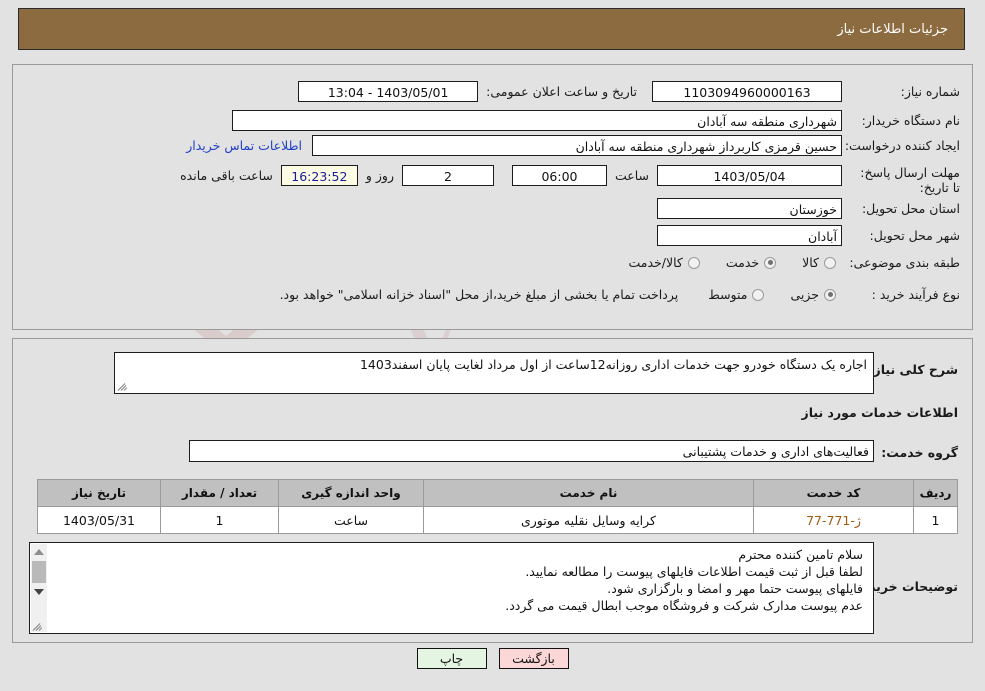 This screenshot has height=691, width=985. Describe the element at coordinates (930, 91) in the screenshot. I see `need-number-label: شماره نیاز:` at that location.